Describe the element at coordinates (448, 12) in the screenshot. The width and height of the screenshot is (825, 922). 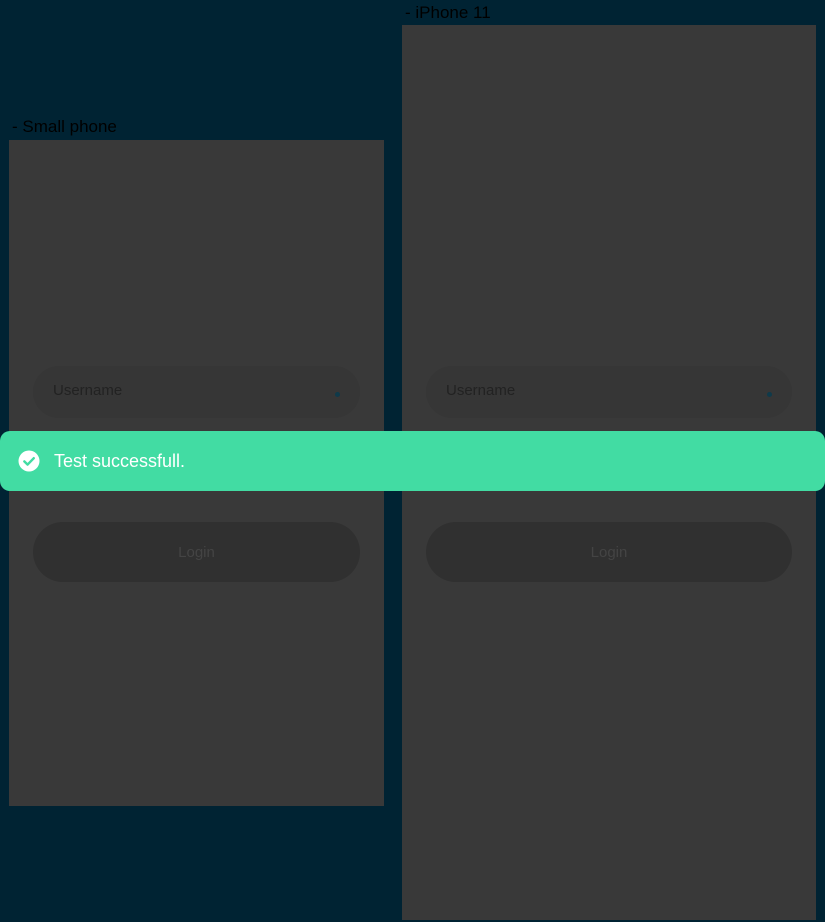
I see `iphone-11-label: - iPhone 11` at that location.